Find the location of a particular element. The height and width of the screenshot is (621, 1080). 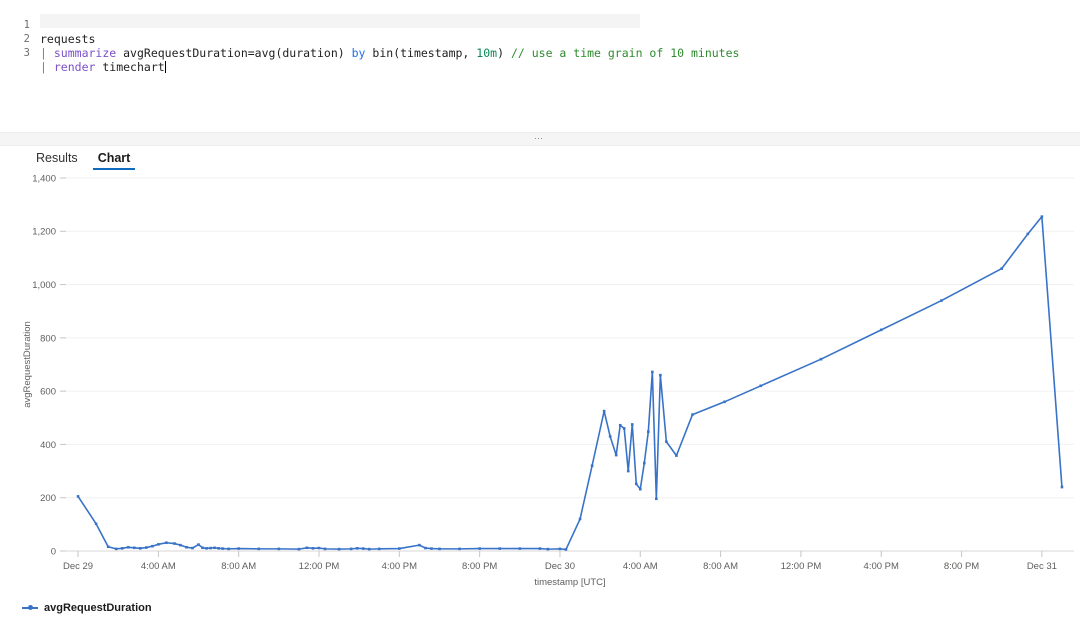

pipe-operator-2: | is located at coordinates (43, 67).